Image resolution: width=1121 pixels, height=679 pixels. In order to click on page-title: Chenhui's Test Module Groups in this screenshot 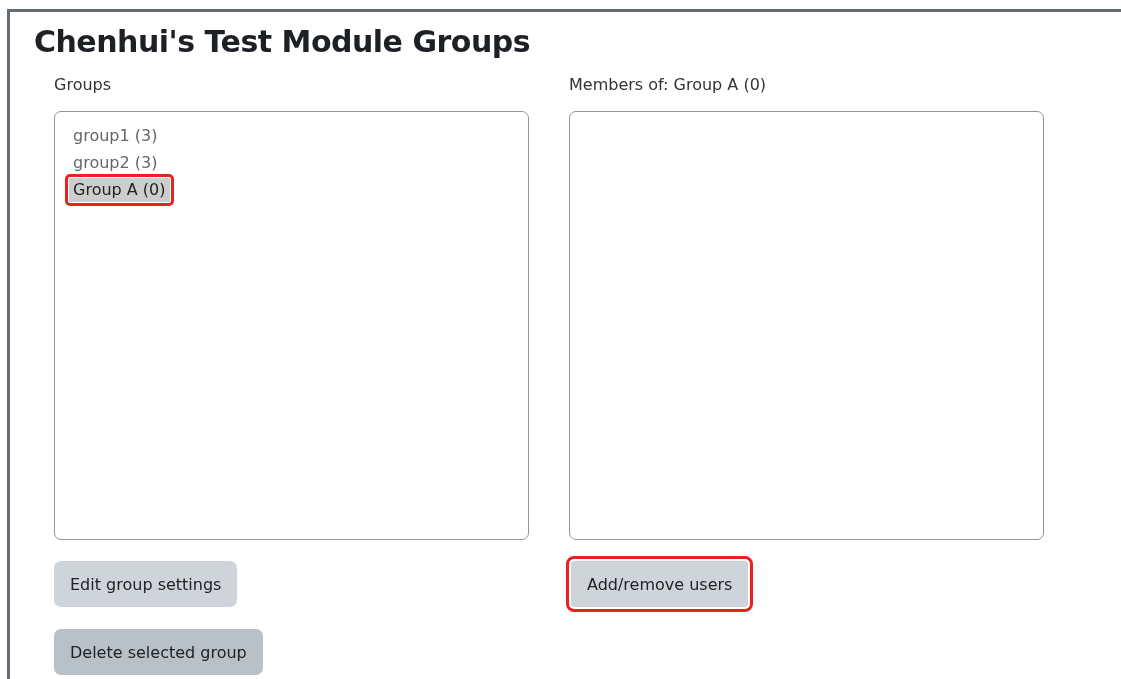, I will do `click(282, 41)`.